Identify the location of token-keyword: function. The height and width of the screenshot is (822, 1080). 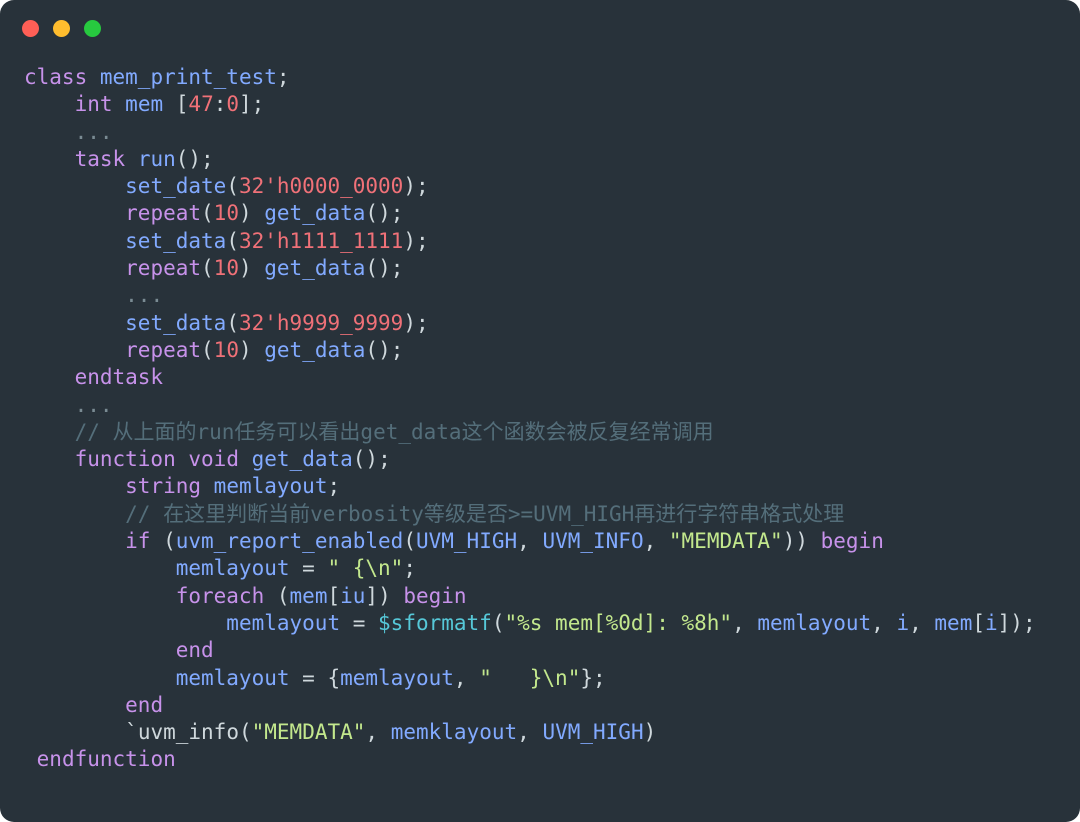
(125, 459).